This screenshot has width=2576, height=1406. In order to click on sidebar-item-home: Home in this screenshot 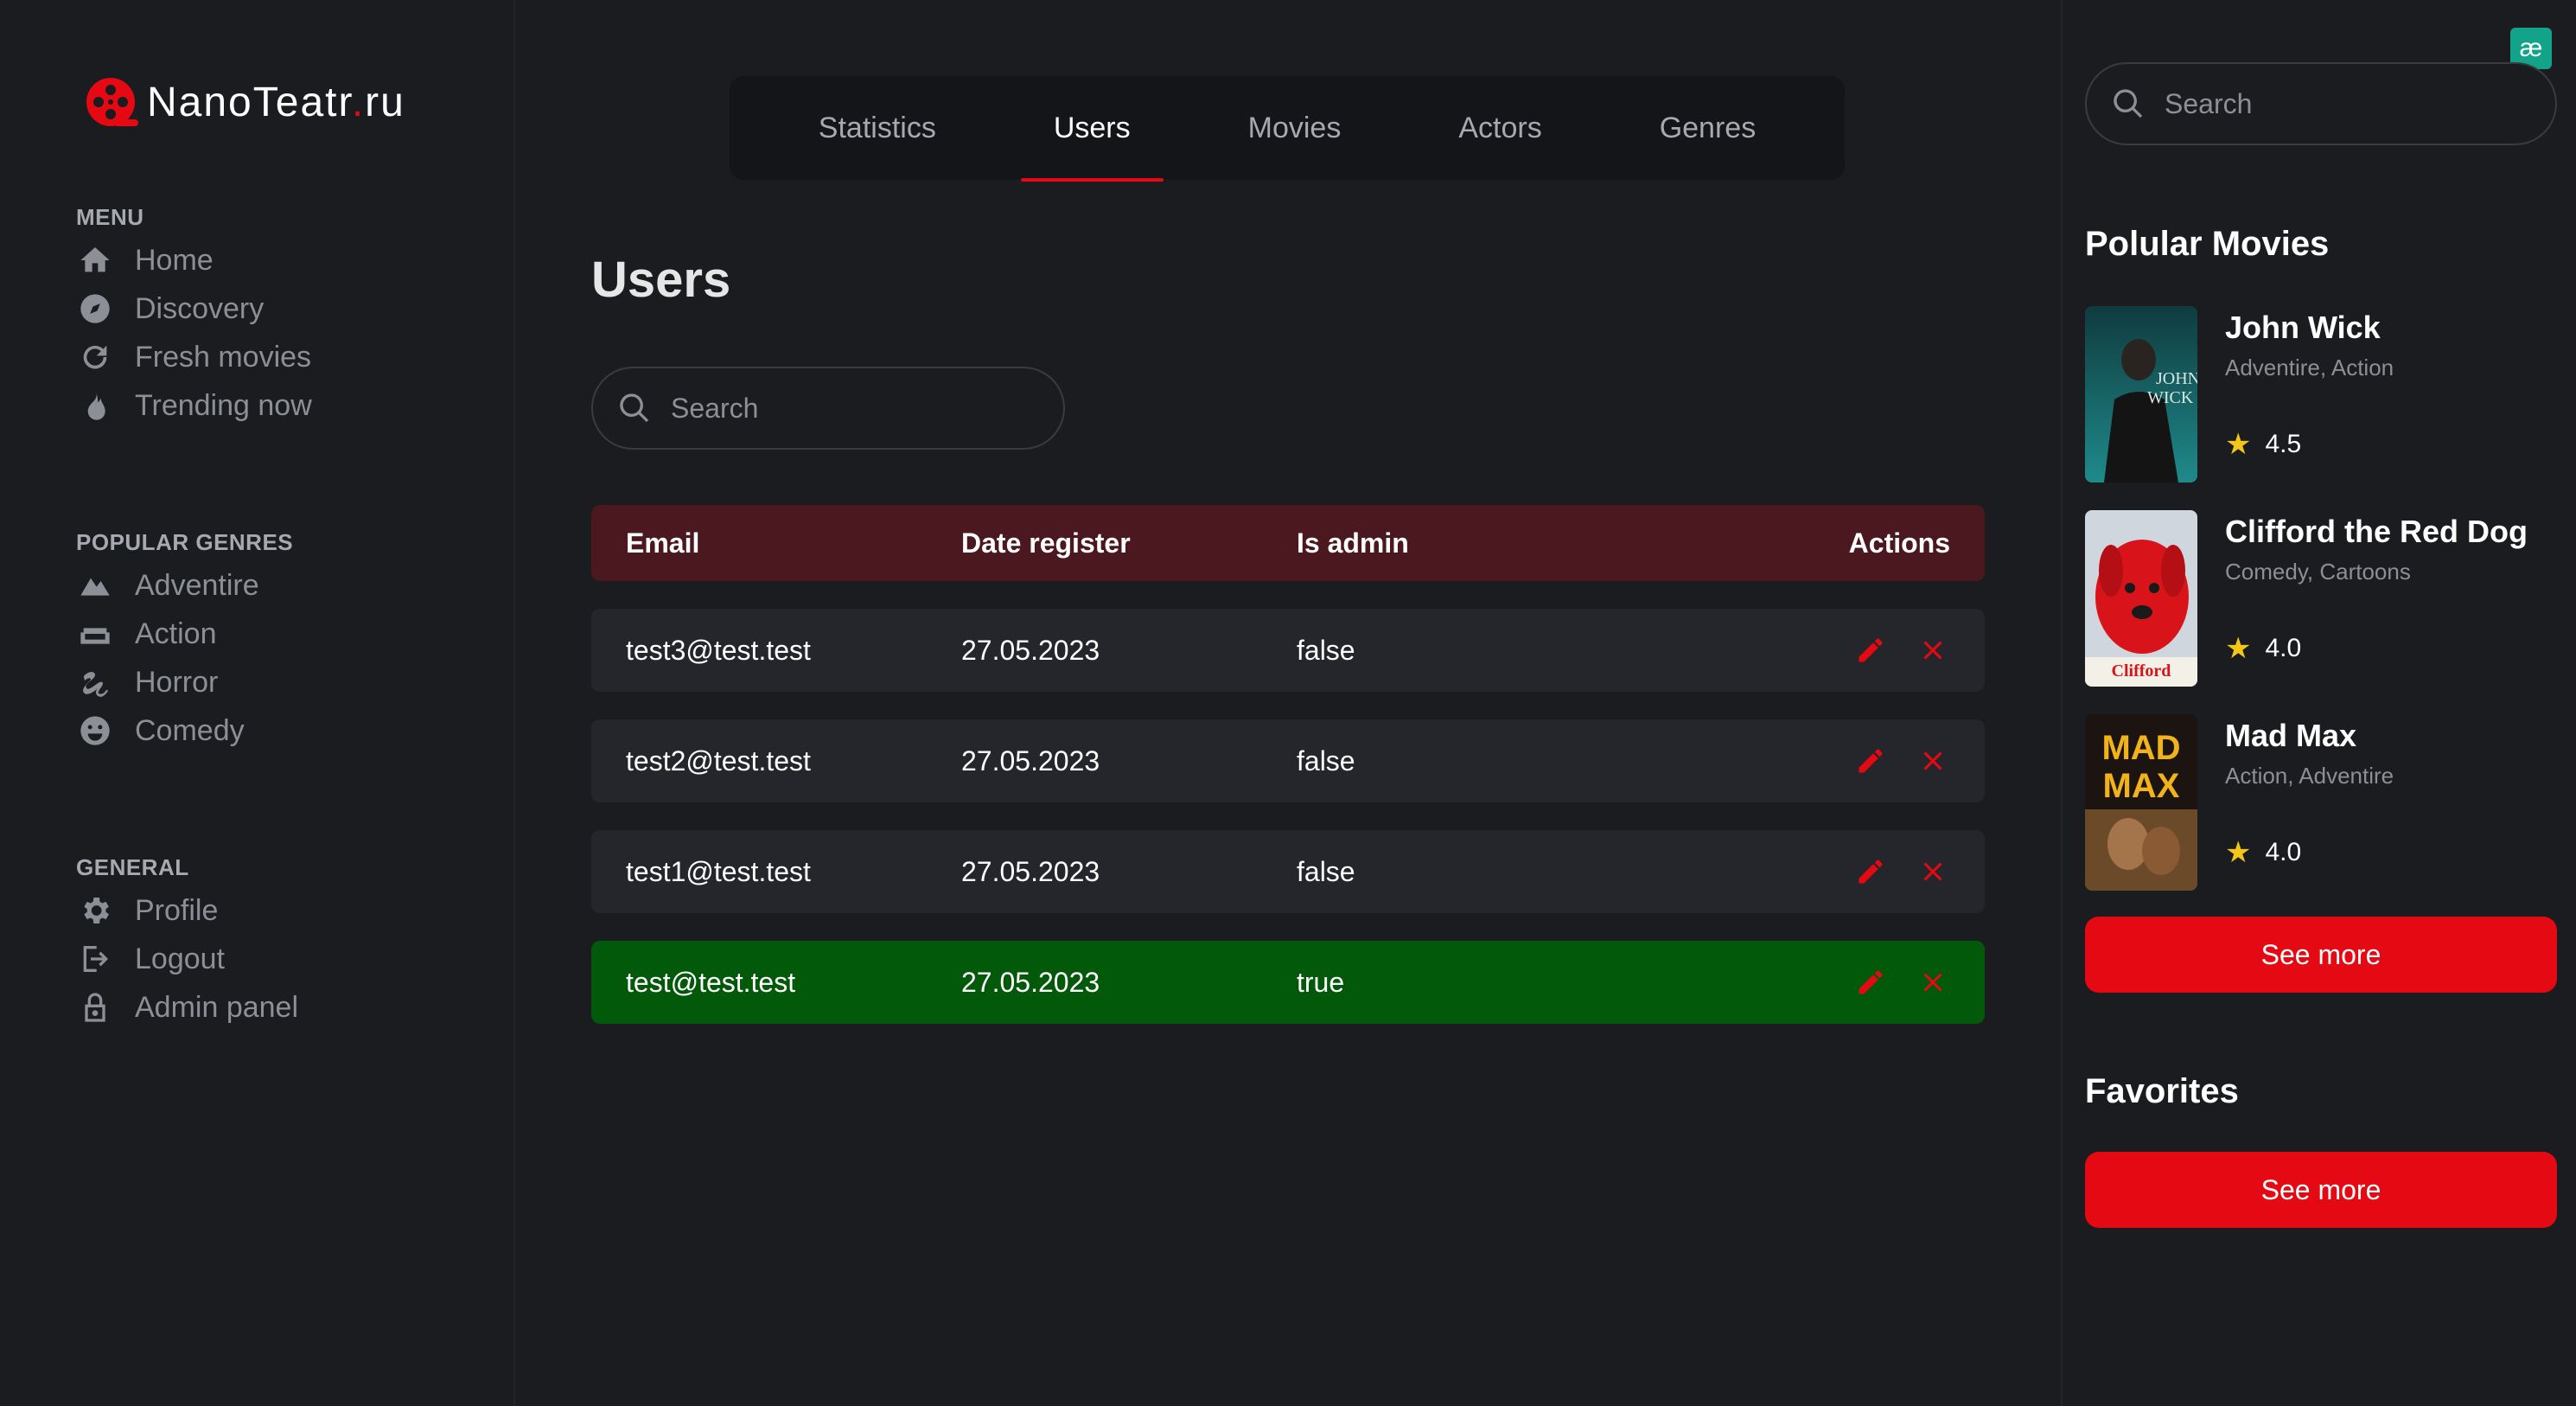, I will do `click(194, 260)`.